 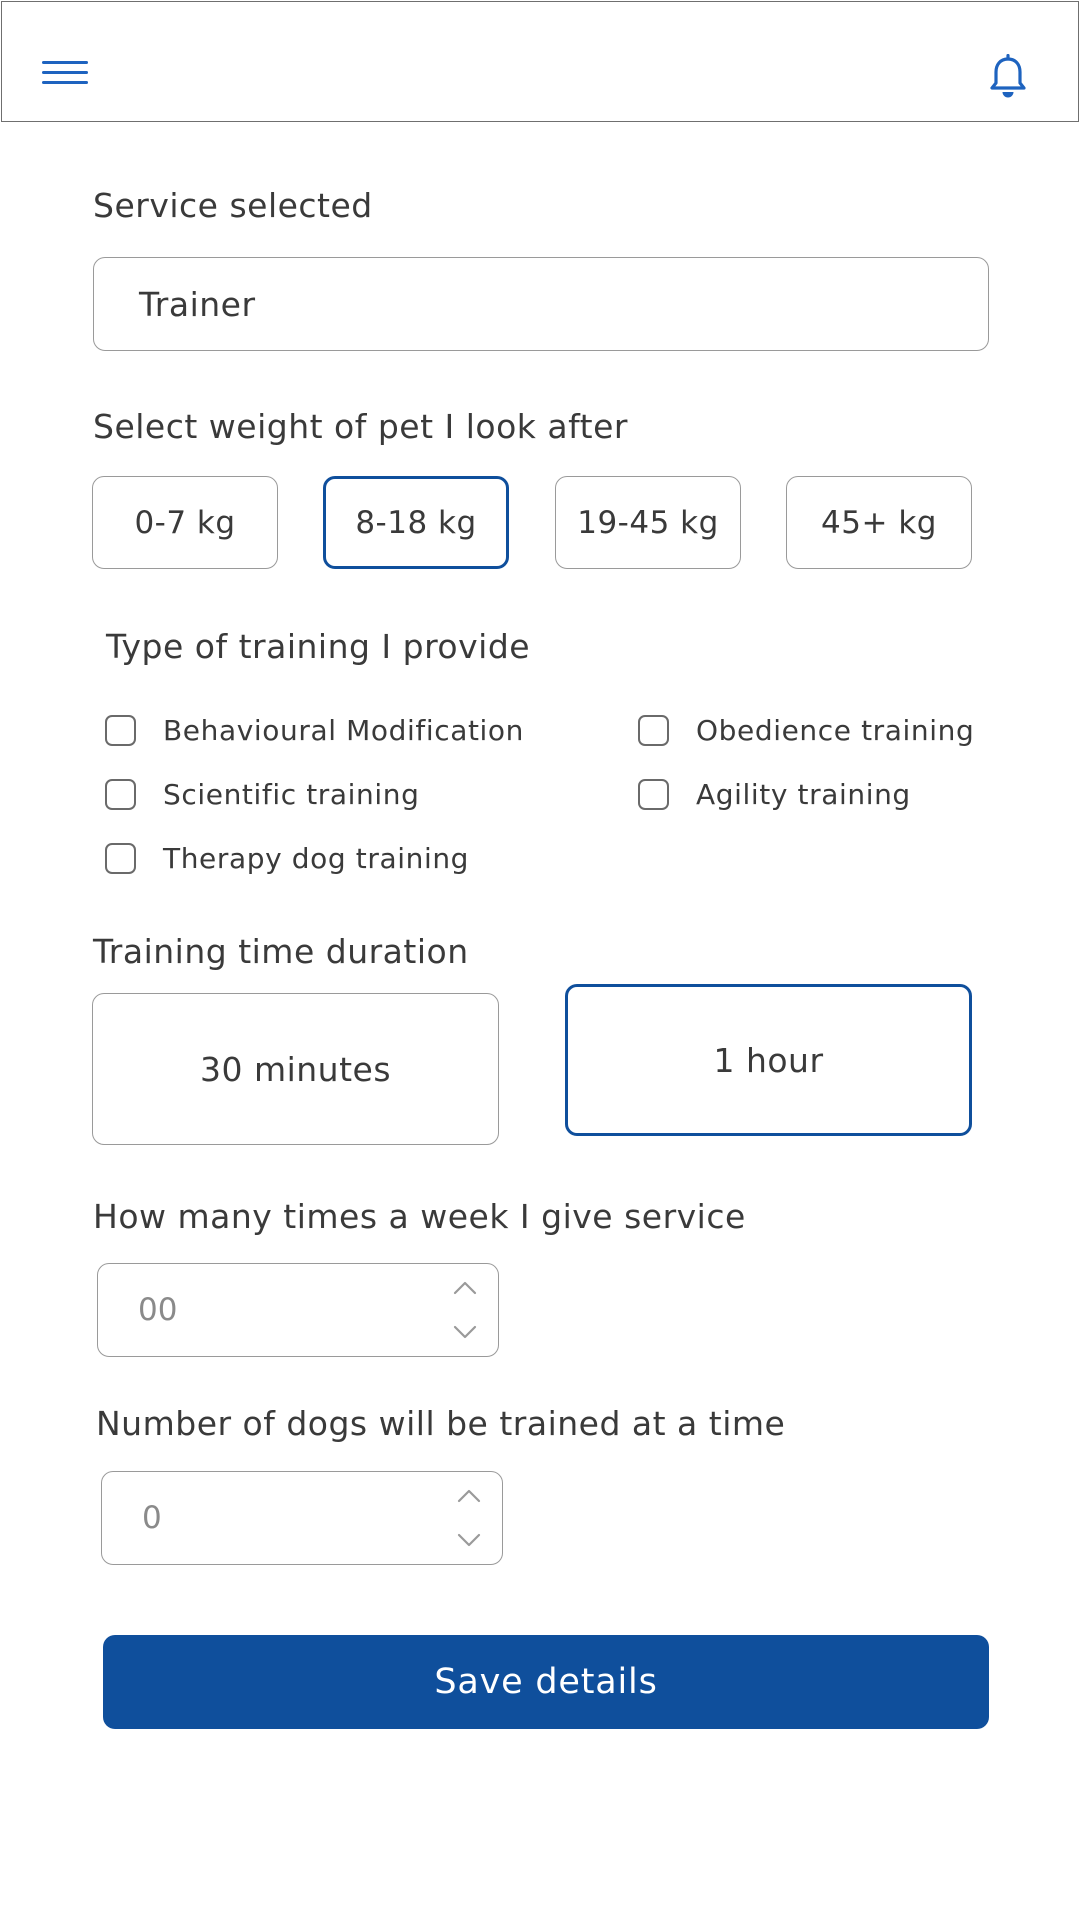 I want to click on duration-label: Training time duration, so click(x=281, y=951).